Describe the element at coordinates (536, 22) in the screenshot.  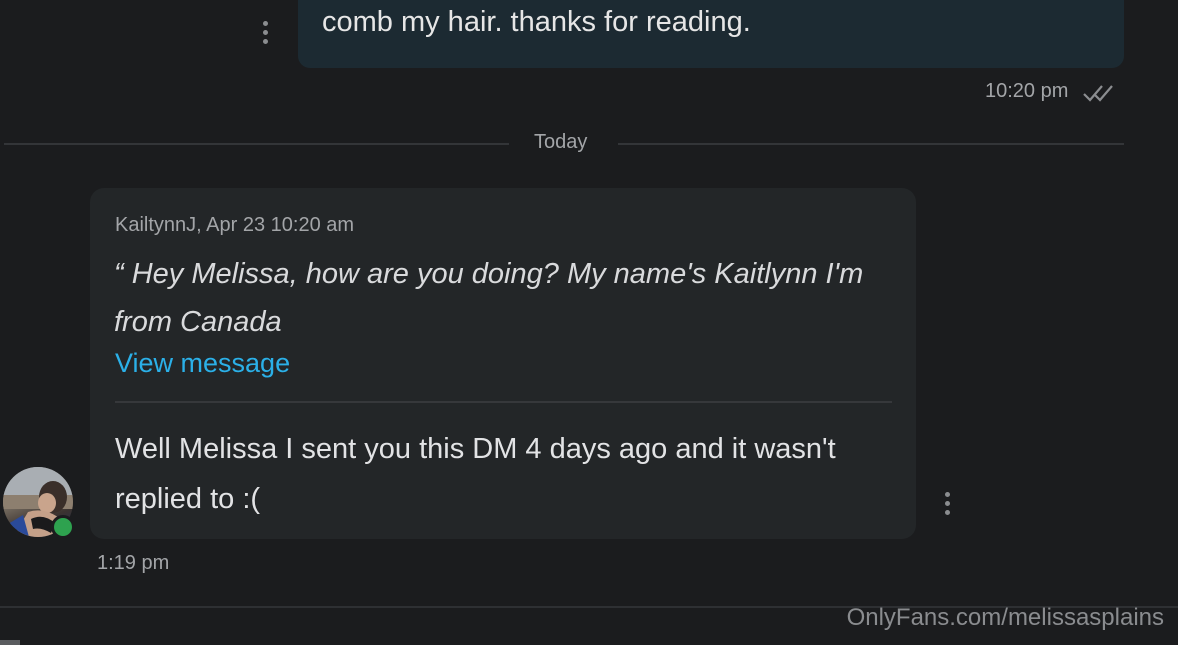
I see `outgoing-message-text: comb my hair. thanks for reading.` at that location.